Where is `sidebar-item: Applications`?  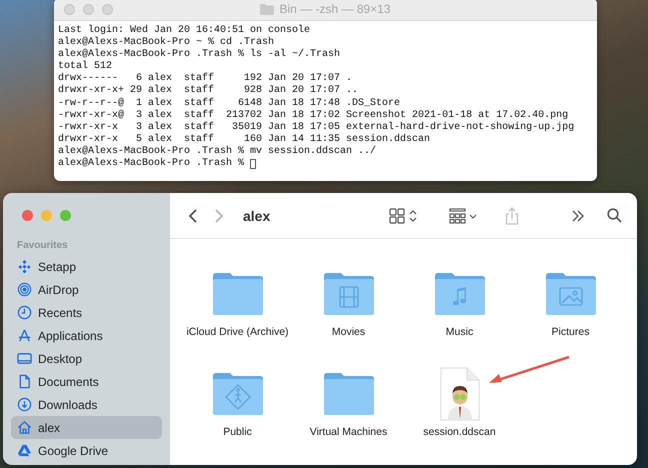
sidebar-item: Applications is located at coordinates (86, 335).